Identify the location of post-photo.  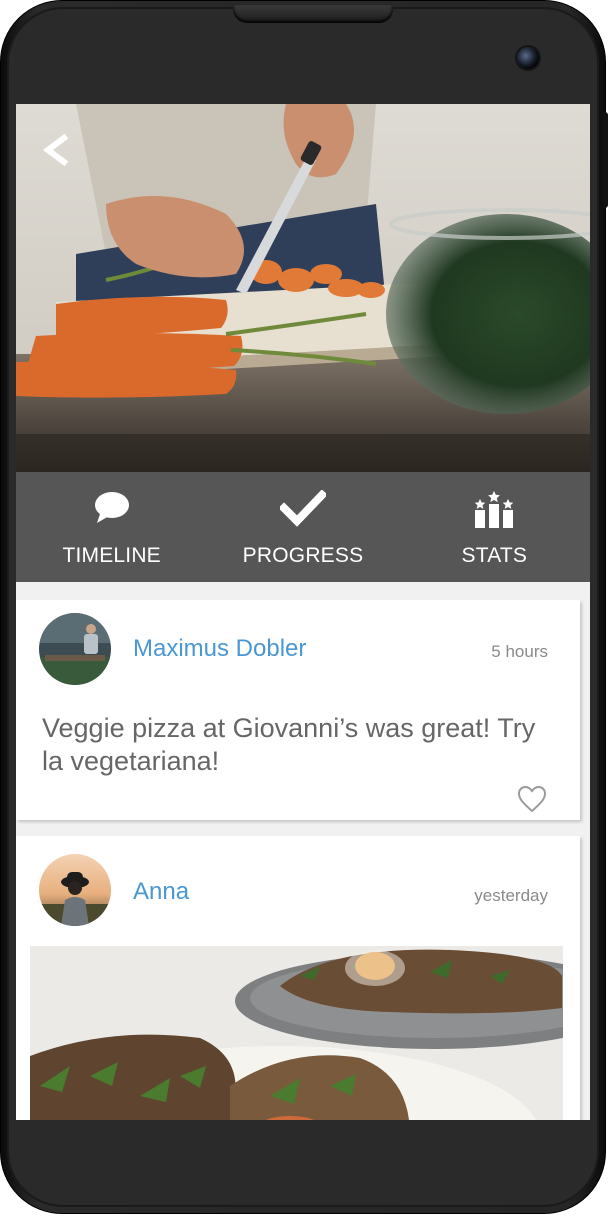
(296, 1033).